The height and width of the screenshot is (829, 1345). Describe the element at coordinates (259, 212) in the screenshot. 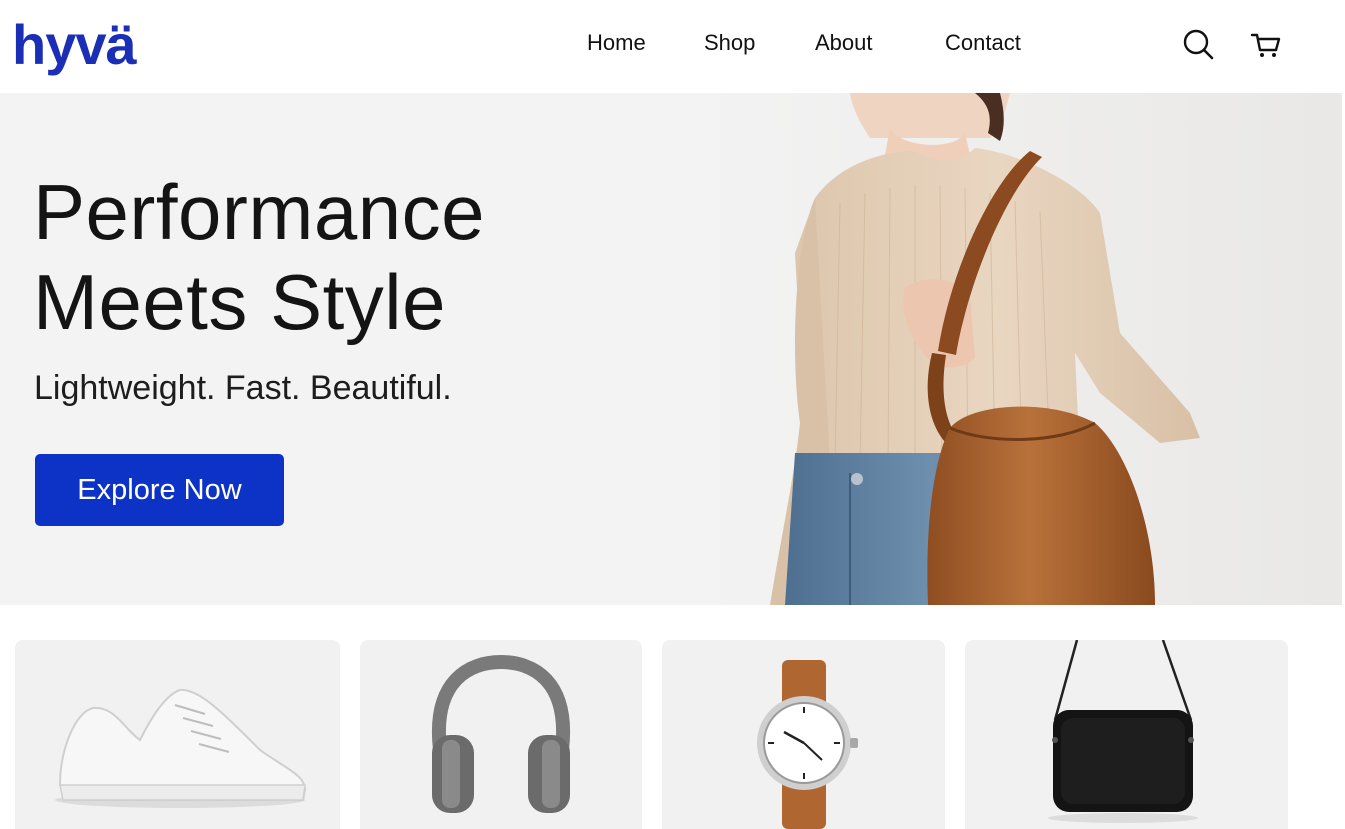

I see `hero-title-line-1: Performance` at that location.